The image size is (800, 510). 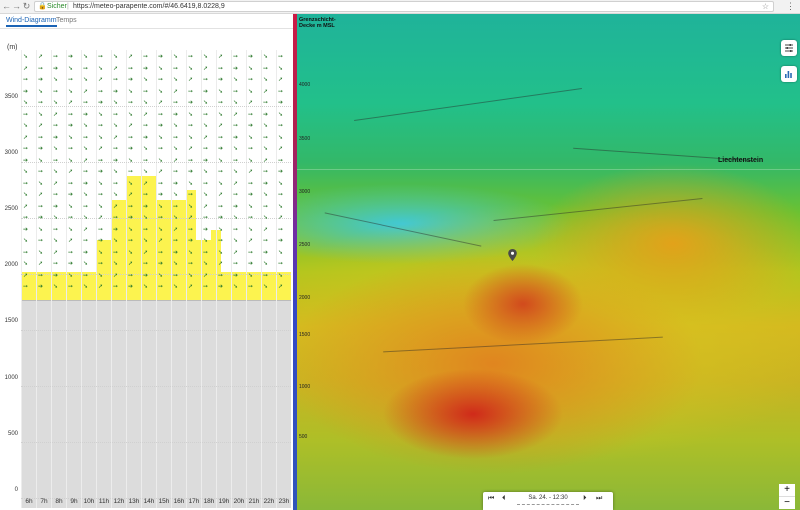 I want to click on bar-chart-icon, so click(x=789, y=74).